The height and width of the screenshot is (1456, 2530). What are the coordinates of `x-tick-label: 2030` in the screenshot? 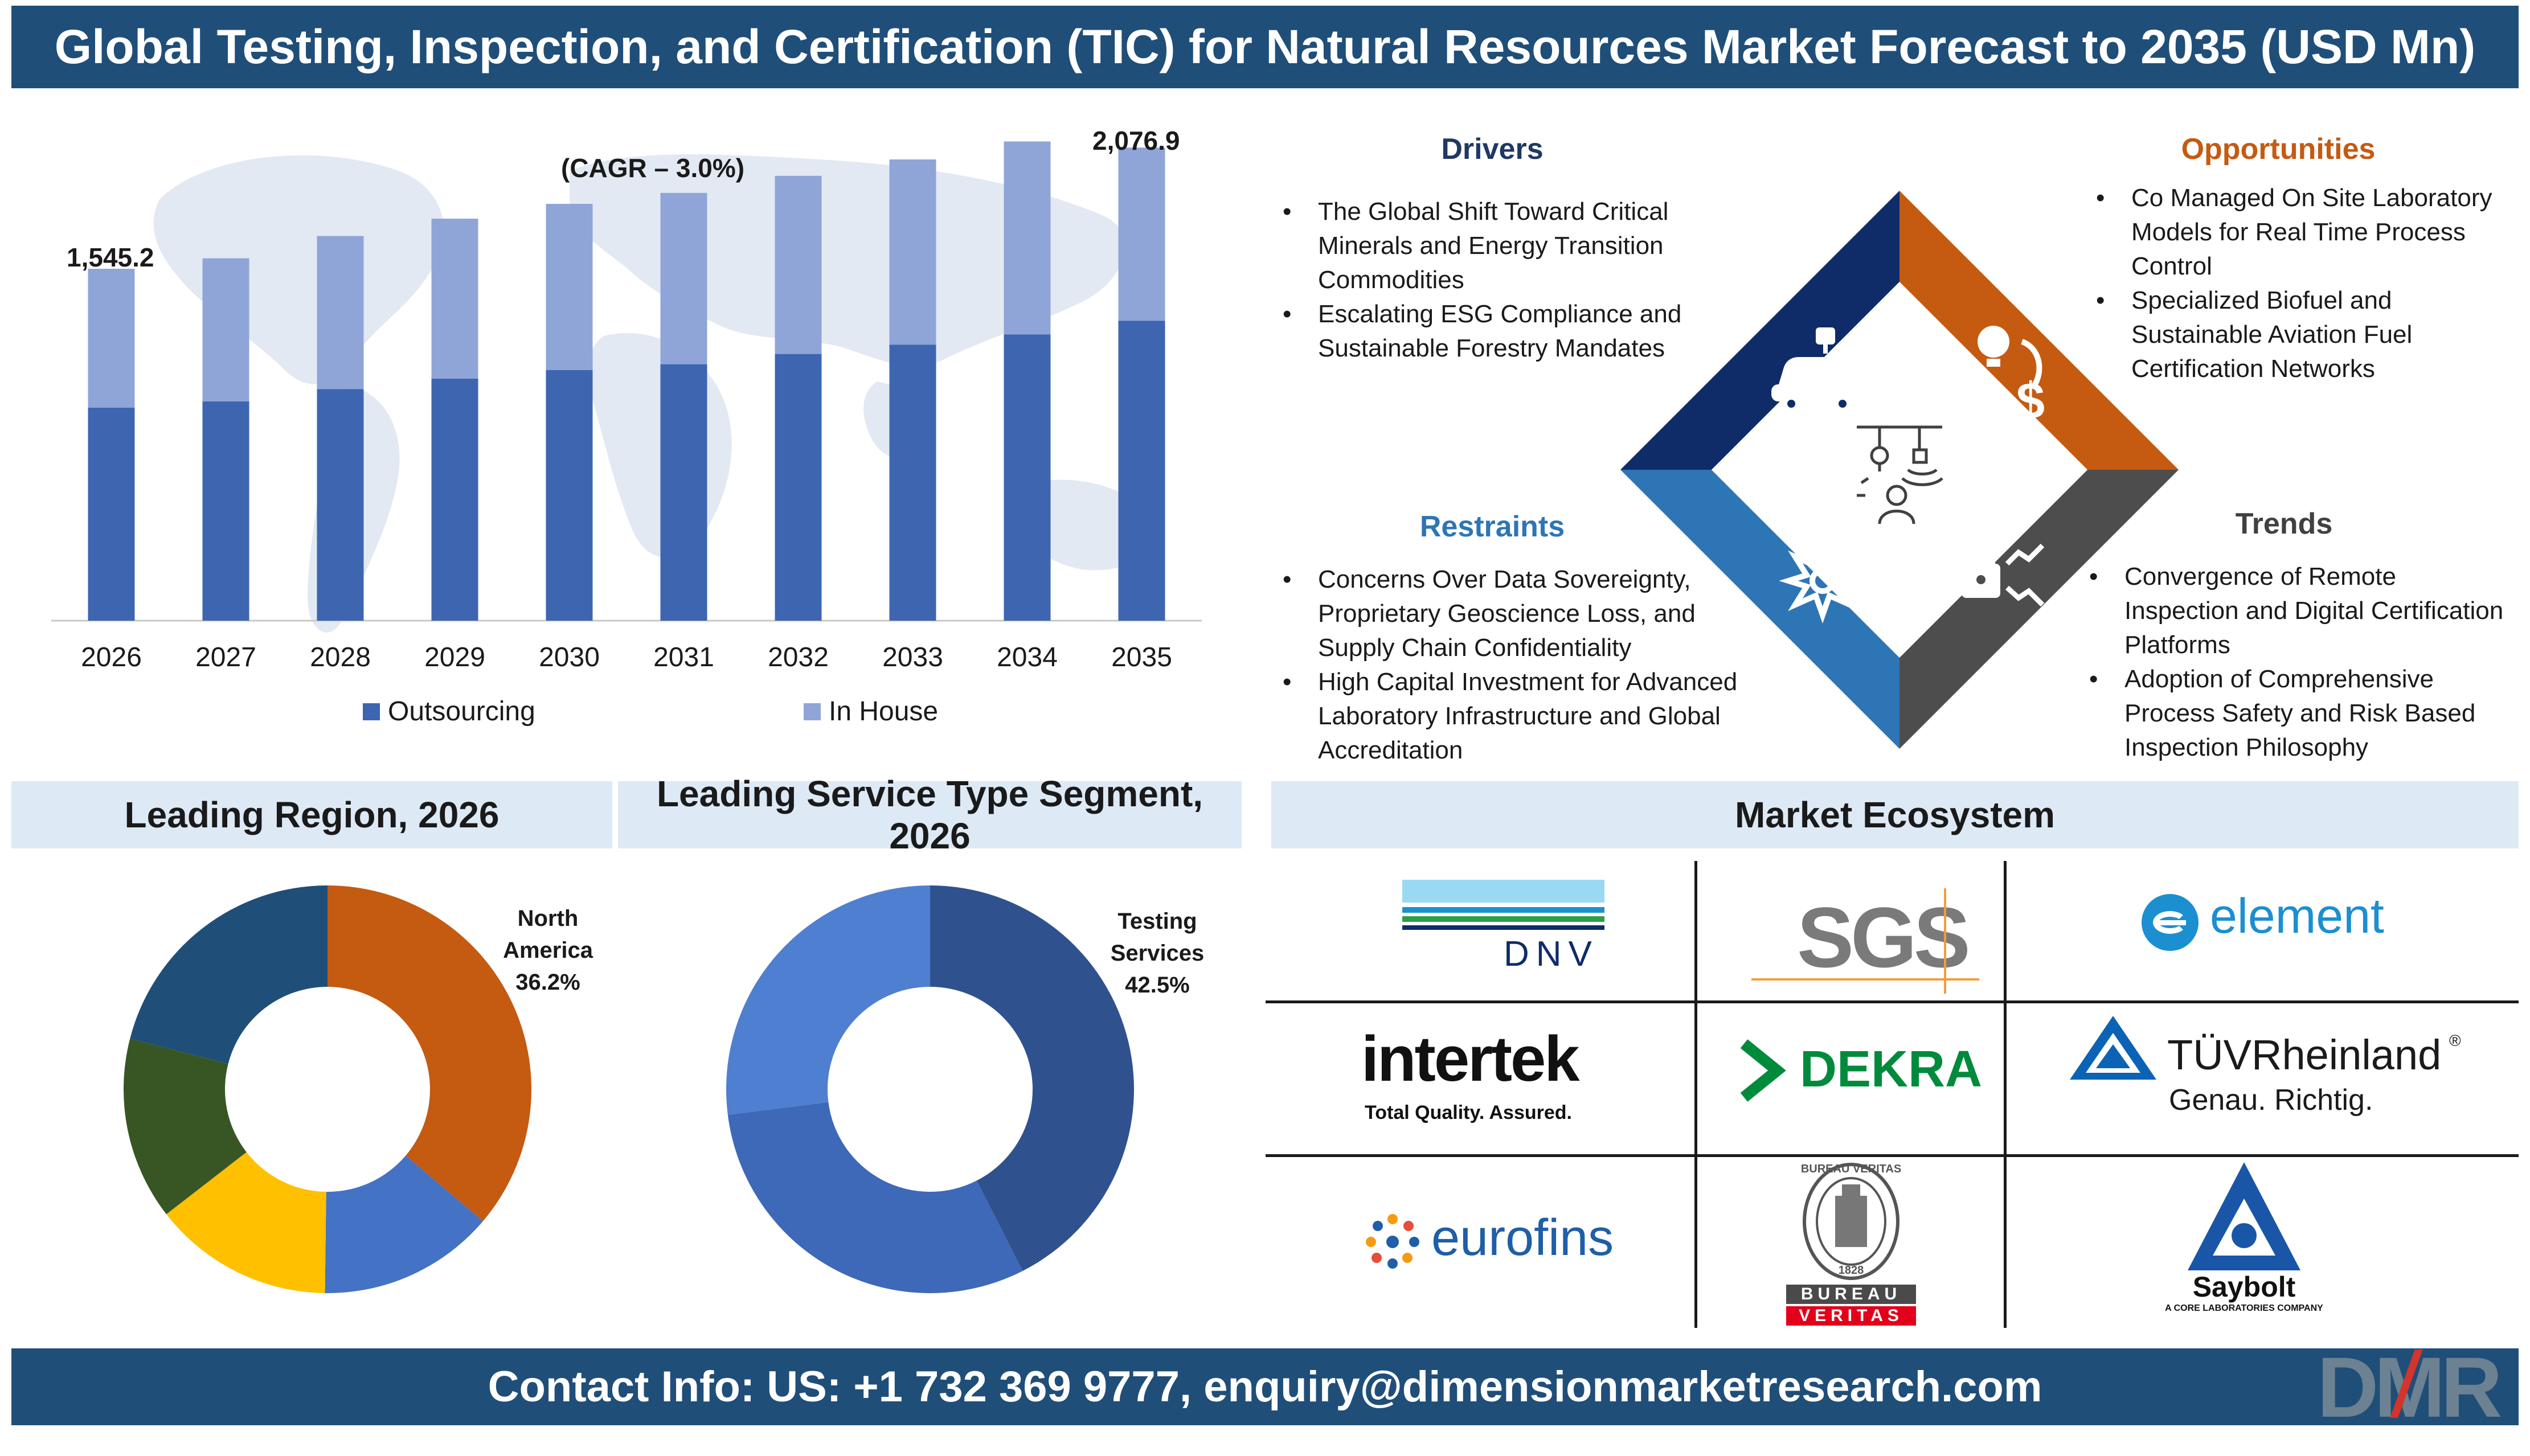 It's located at (570, 657).